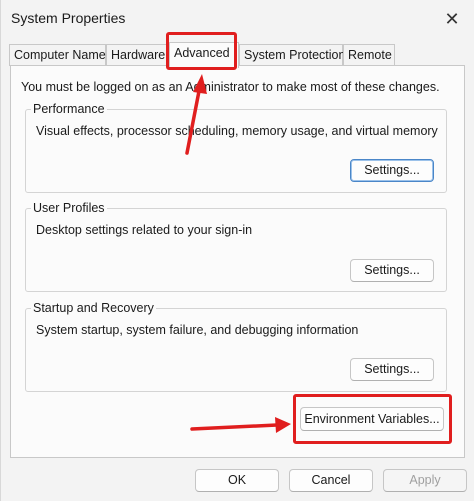  I want to click on tab-label: System Protection, so click(295, 55).